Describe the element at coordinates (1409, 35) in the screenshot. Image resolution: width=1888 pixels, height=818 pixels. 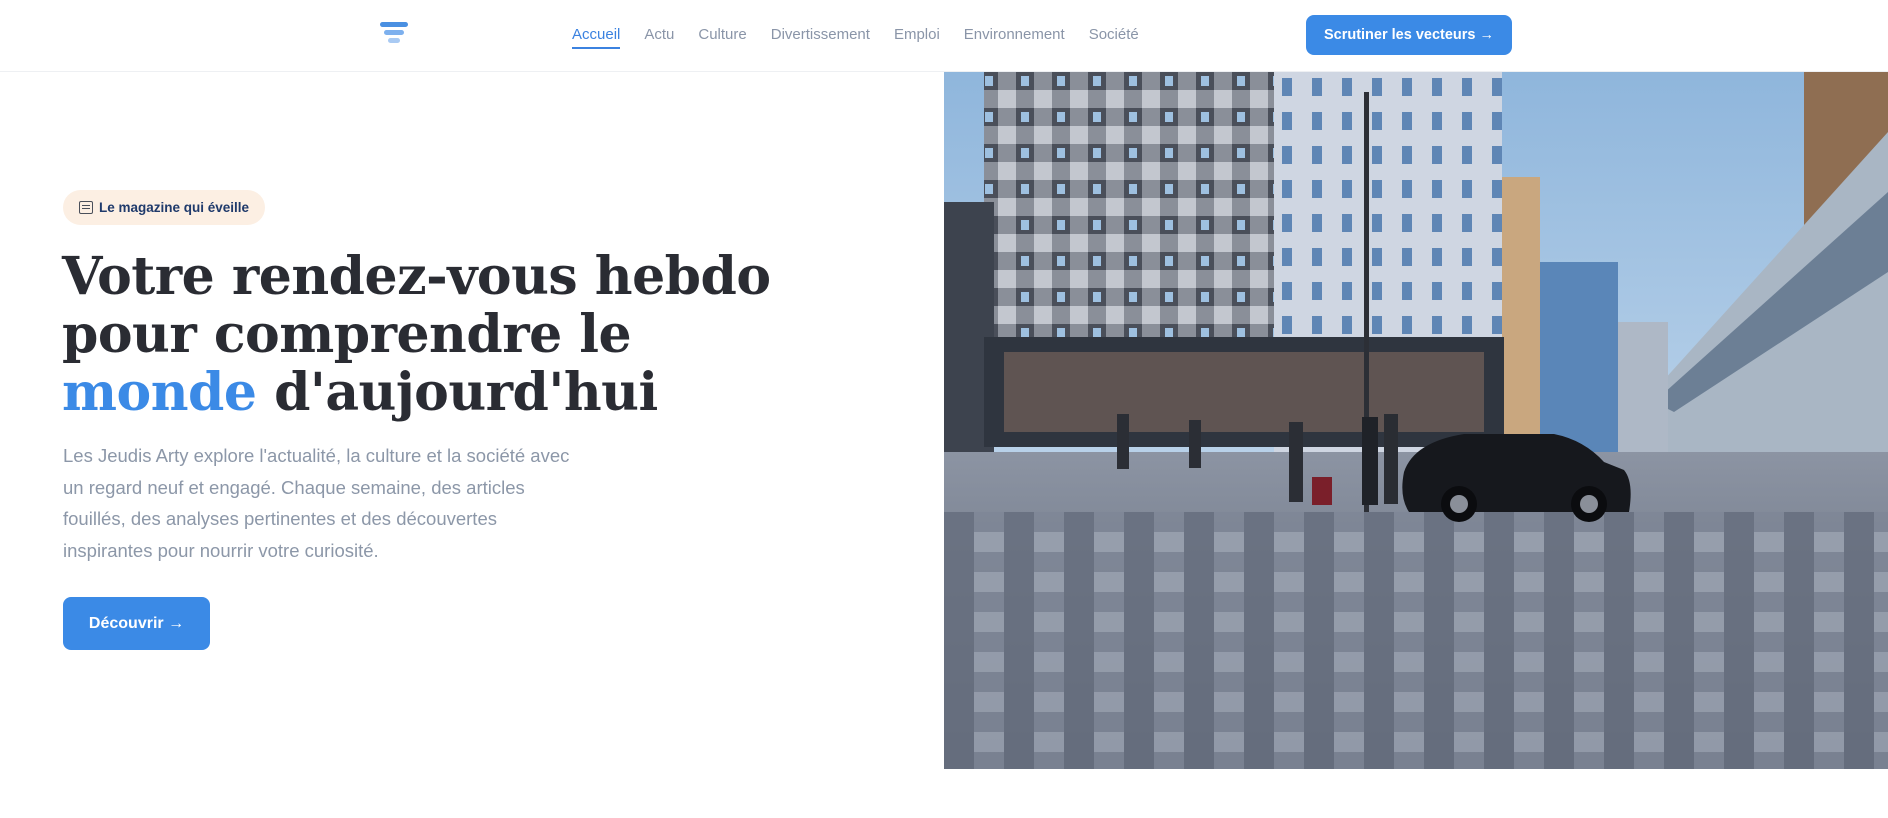
I see `scrutiner-button: Scrutiner les vecteurs →` at that location.